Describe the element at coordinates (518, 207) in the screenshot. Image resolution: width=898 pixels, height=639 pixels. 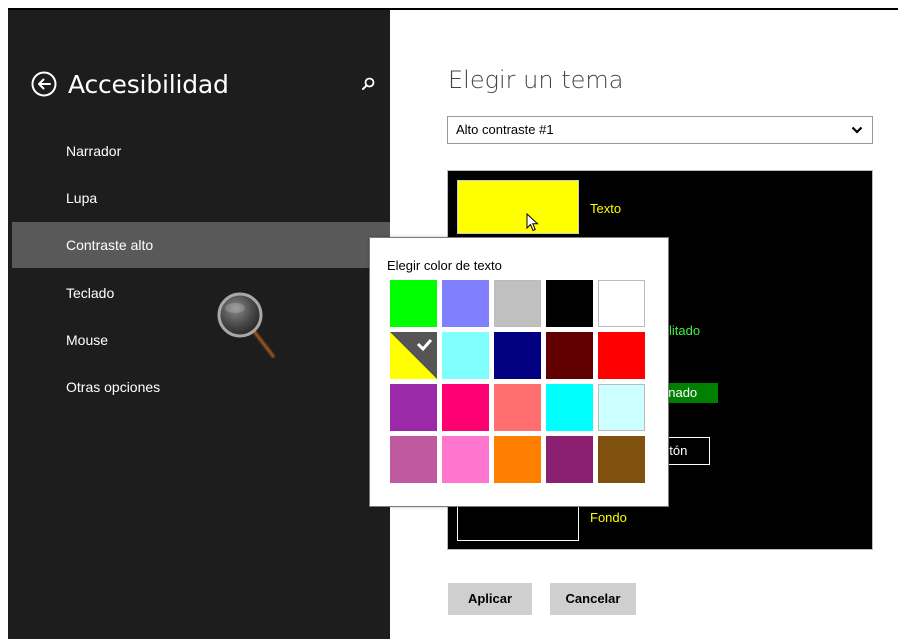
I see `text-color-swatch` at that location.